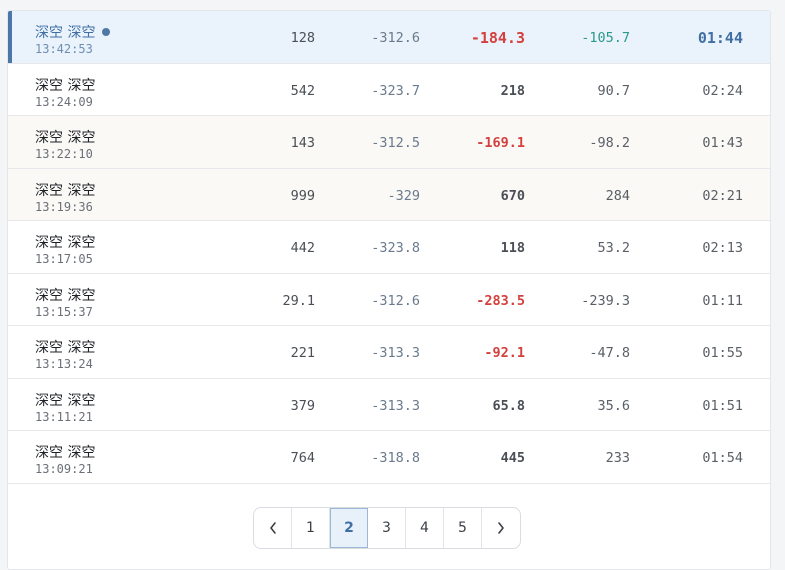 This screenshot has width=785, height=570. Describe the element at coordinates (64, 469) in the screenshot. I see `item-time: 13:09:21` at that location.